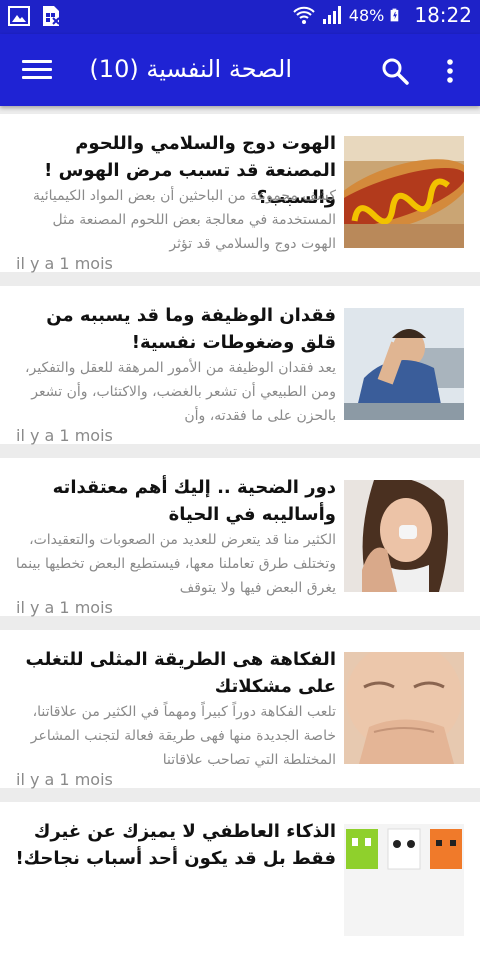 The width and height of the screenshot is (480, 960). I want to click on crying-woman-photo, so click(404, 536).